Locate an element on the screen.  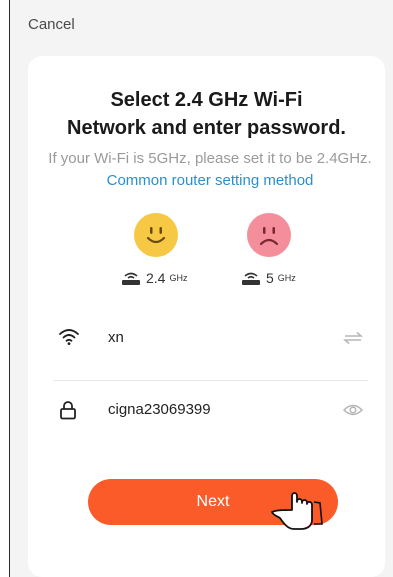
wifi-ssid-value: xn is located at coordinates (116, 337).